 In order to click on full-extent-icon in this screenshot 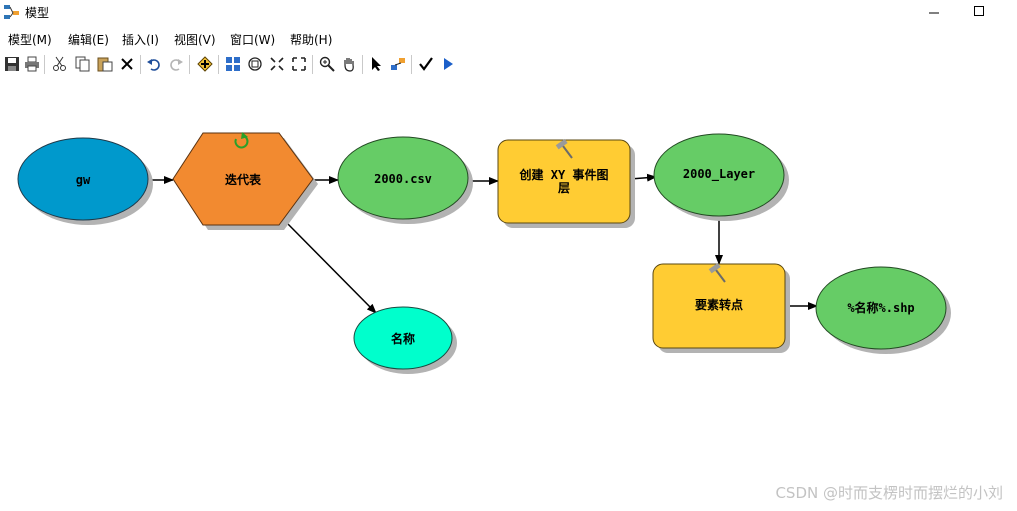, I will do `click(255, 64)`.